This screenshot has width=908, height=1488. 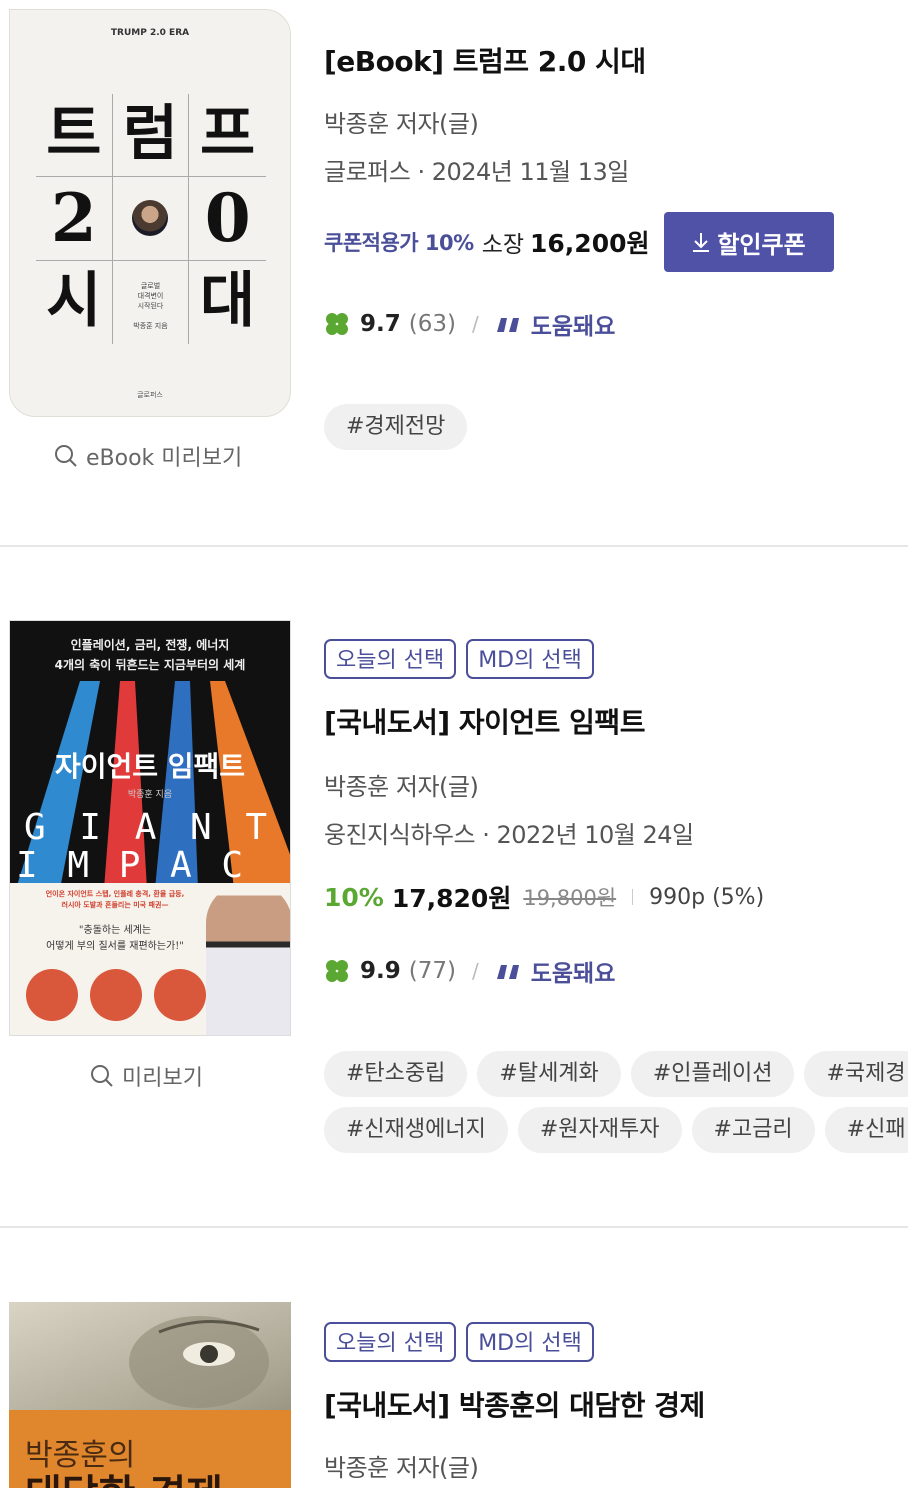 What do you see at coordinates (151, 136) in the screenshot?
I see `cover-char: 럼` at bounding box center [151, 136].